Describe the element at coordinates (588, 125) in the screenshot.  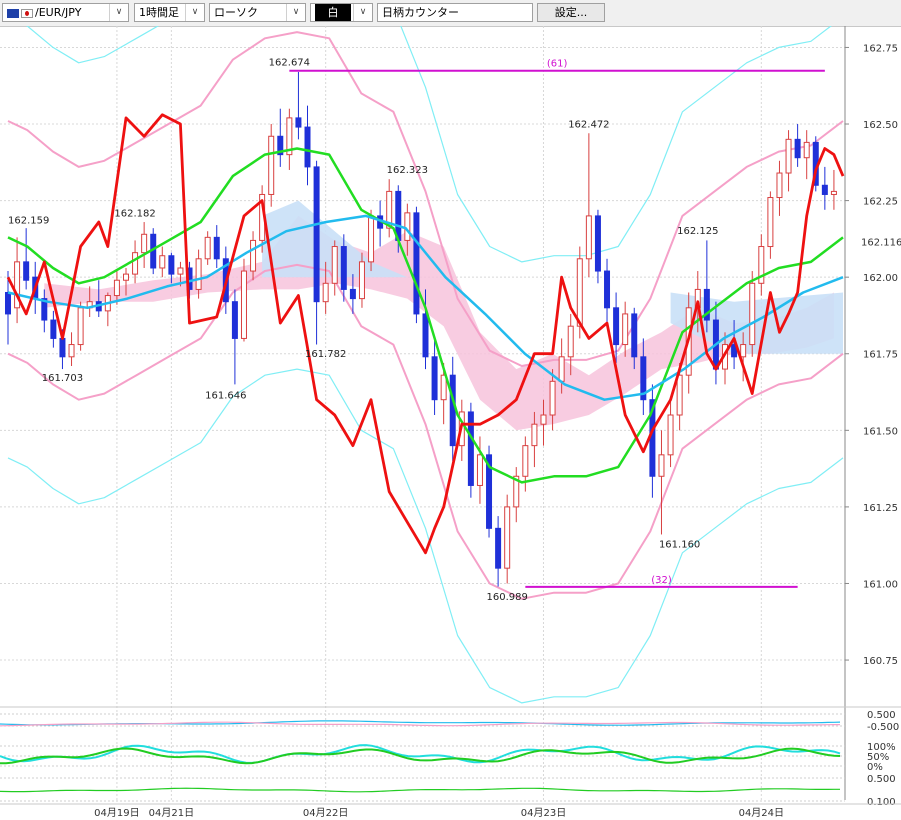
I see `price-annotation: 162.472` at that location.